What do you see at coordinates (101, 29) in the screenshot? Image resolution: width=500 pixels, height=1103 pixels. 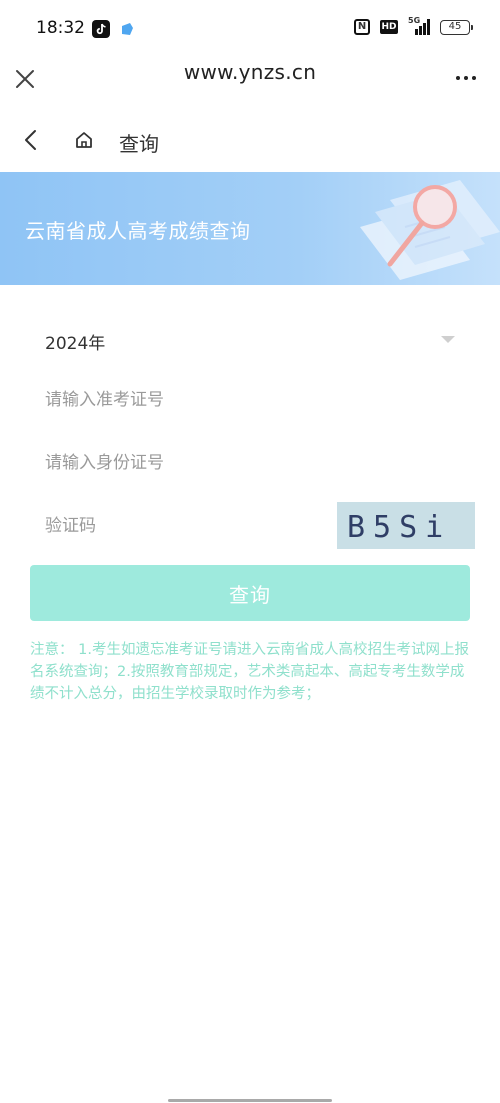 I see `tiktok-icon` at bounding box center [101, 29].